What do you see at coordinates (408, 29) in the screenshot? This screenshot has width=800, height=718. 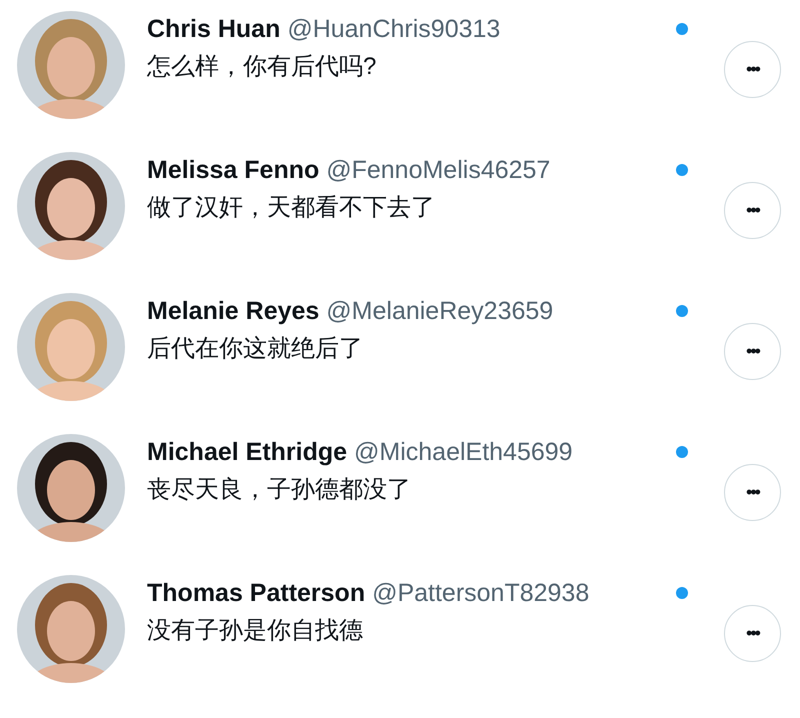 I see `author-line: Chris Huan @HuanChris90313` at bounding box center [408, 29].